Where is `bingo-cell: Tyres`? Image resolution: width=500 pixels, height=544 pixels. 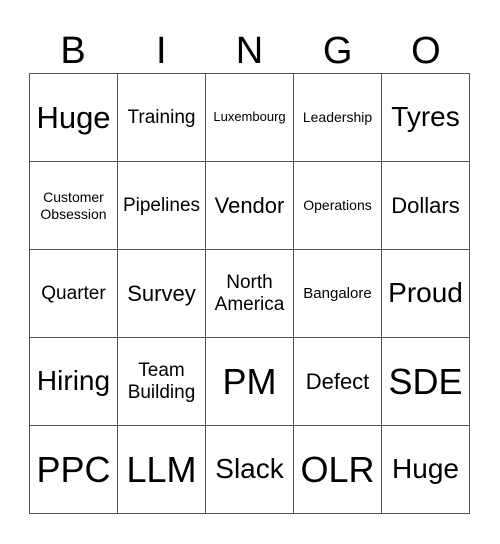 bingo-cell: Tyres is located at coordinates (426, 118).